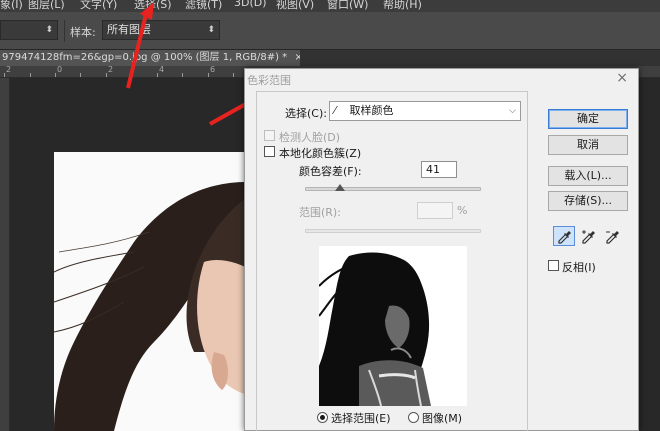 The height and width of the screenshot is (431, 660). I want to click on eyedropper-icon, so click(564, 237).